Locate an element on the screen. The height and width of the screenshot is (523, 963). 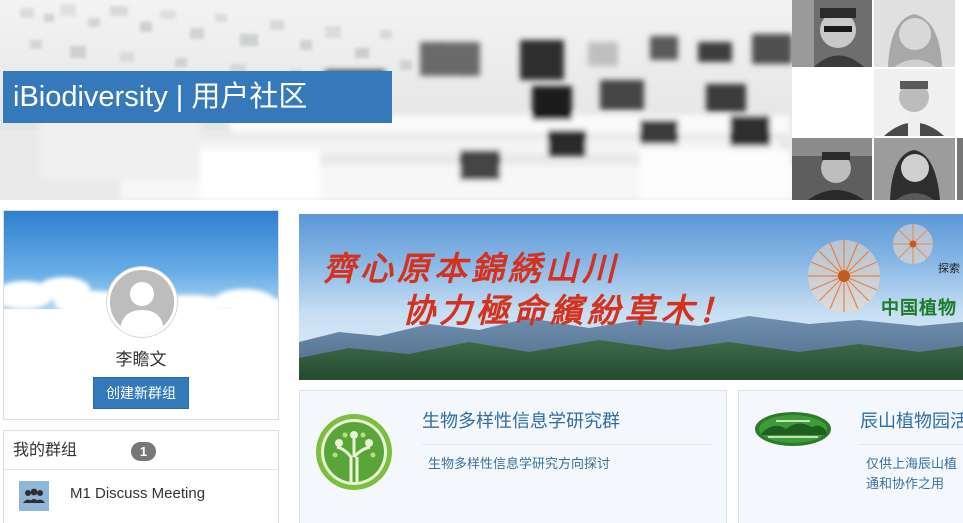
group-card-title: 生物多样性信息学研究群 is located at coordinates (521, 420).